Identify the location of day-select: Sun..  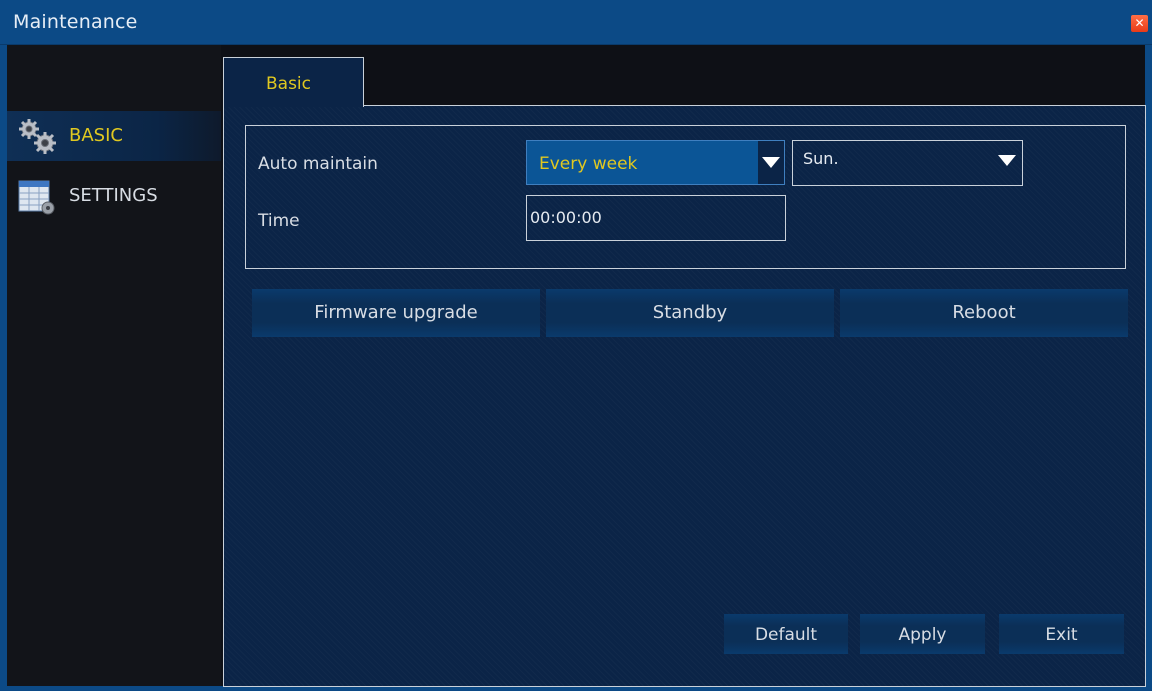
(907, 163).